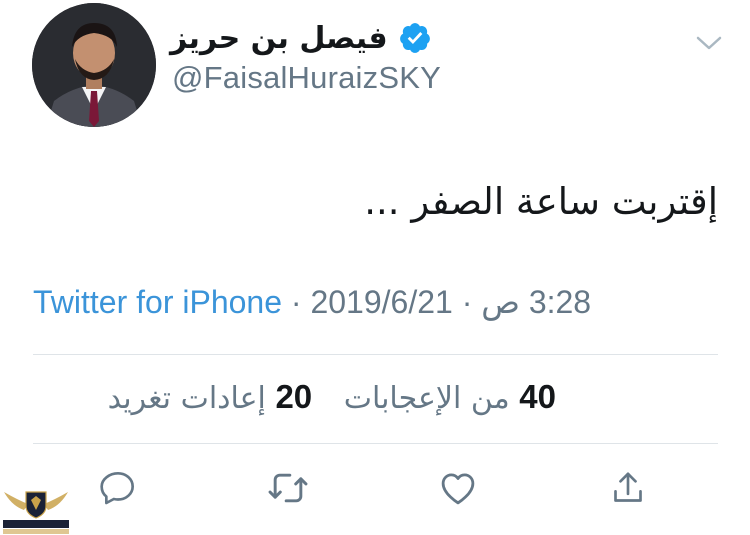  What do you see at coordinates (381, 302) in the screenshot?
I see `tweet-date: 2019/6/21` at bounding box center [381, 302].